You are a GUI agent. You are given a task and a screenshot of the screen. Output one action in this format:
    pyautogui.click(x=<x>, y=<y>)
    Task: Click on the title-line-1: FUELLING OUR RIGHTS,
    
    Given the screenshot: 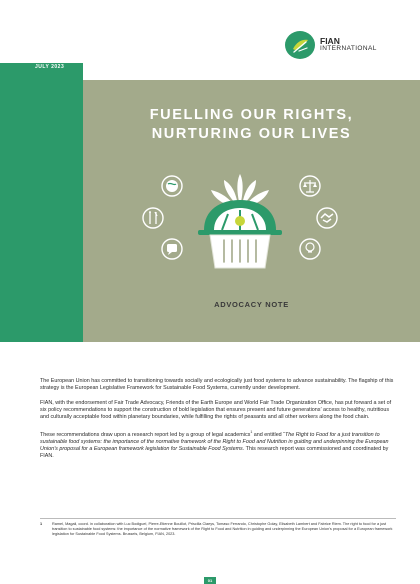 What is the action you would take?
    pyautogui.click(x=251, y=115)
    